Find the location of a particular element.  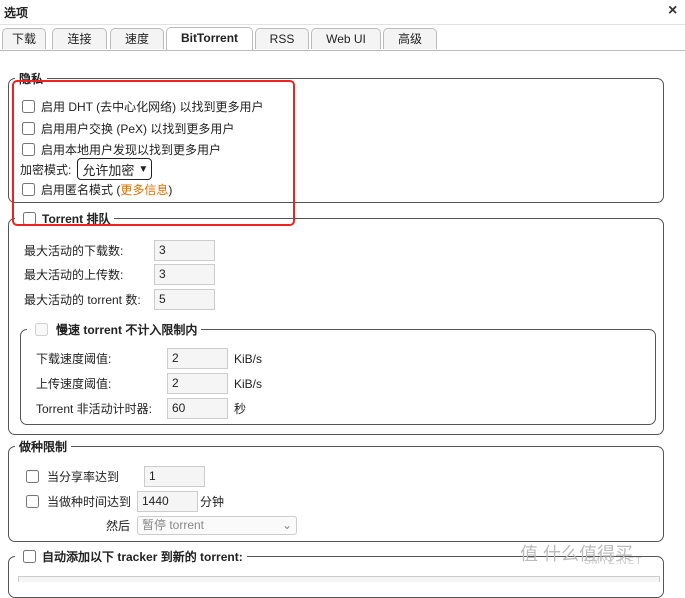

slow-torrents-legend-label: 慢速 torrent 不计入限制内 is located at coordinates (127, 330).